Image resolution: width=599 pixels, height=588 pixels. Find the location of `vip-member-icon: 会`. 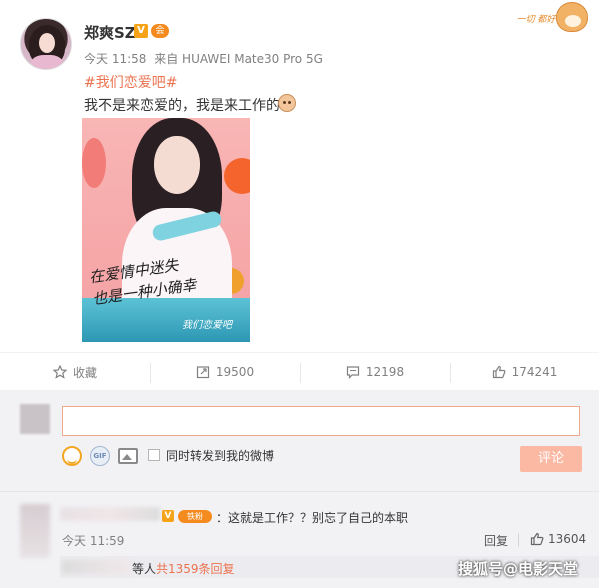

vip-member-icon: 会 is located at coordinates (160, 31).